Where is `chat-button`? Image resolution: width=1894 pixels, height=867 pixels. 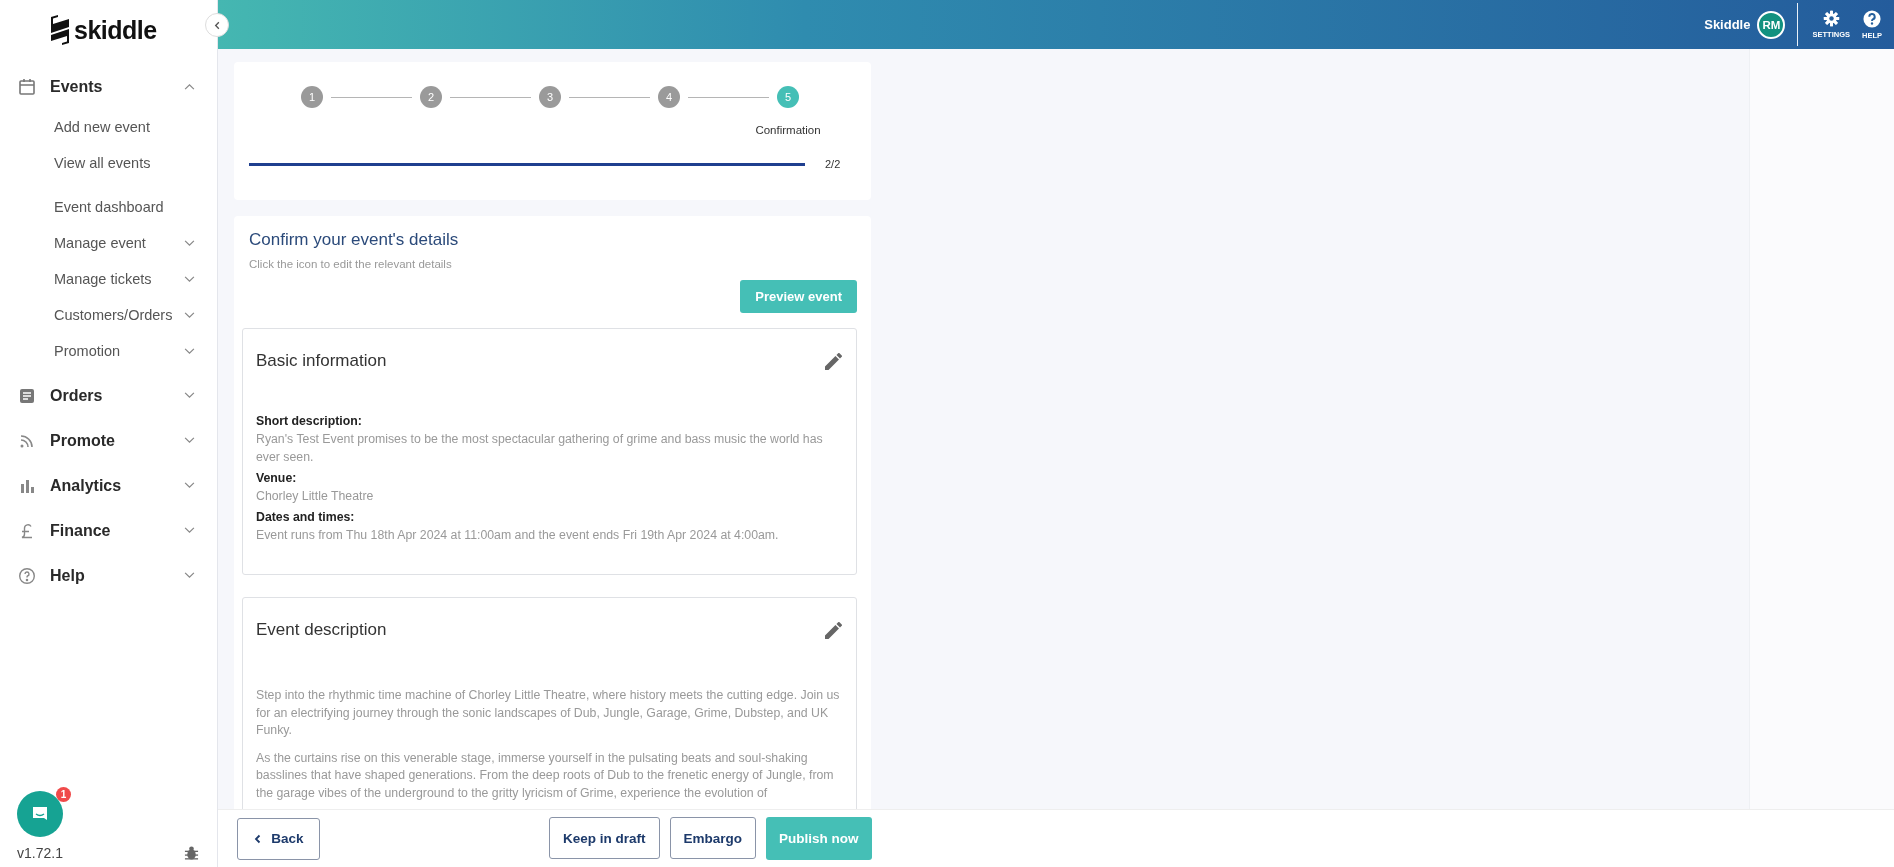
chat-button is located at coordinates (40, 814).